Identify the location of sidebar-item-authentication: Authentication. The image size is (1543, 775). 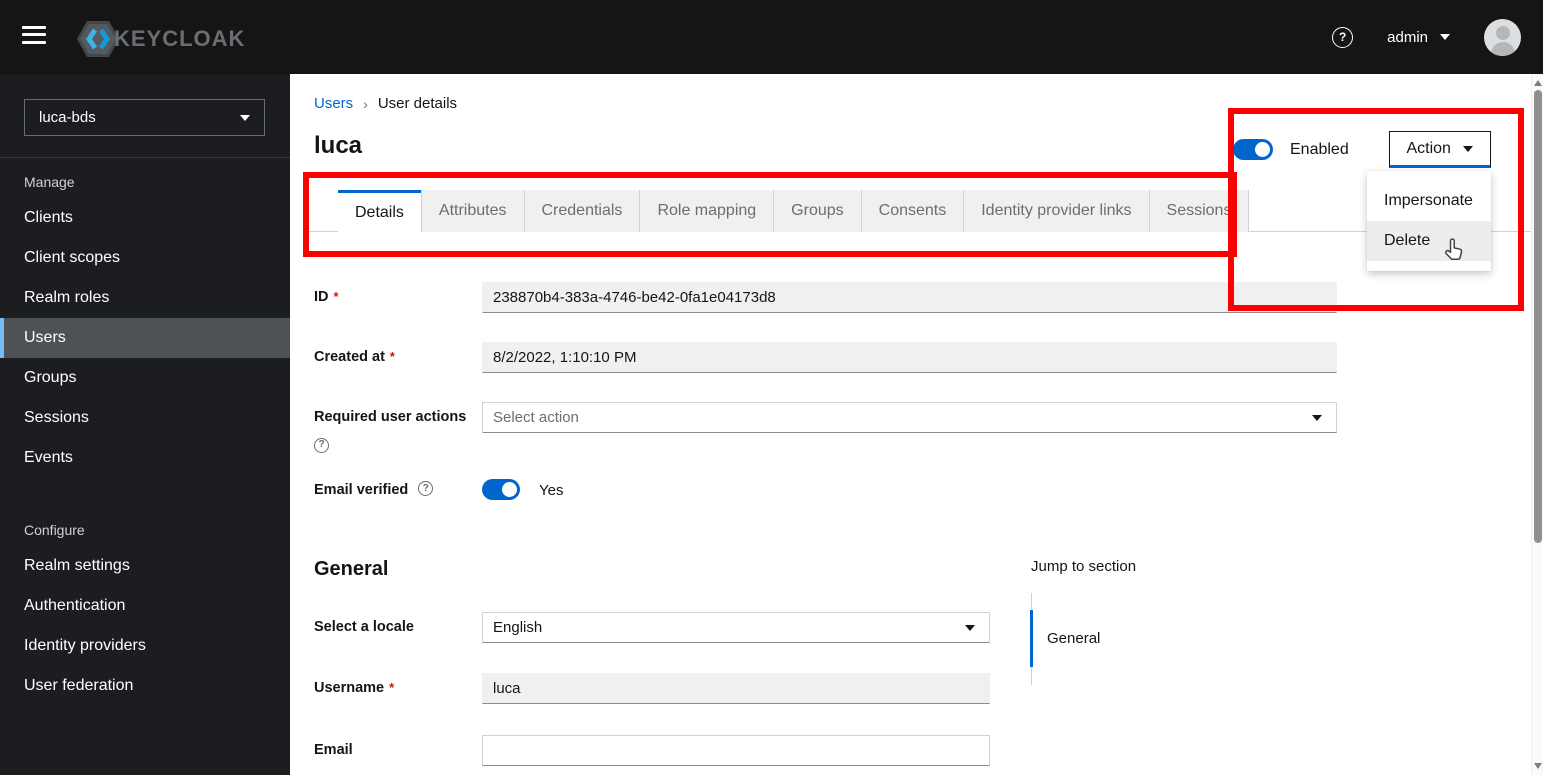
(145, 606).